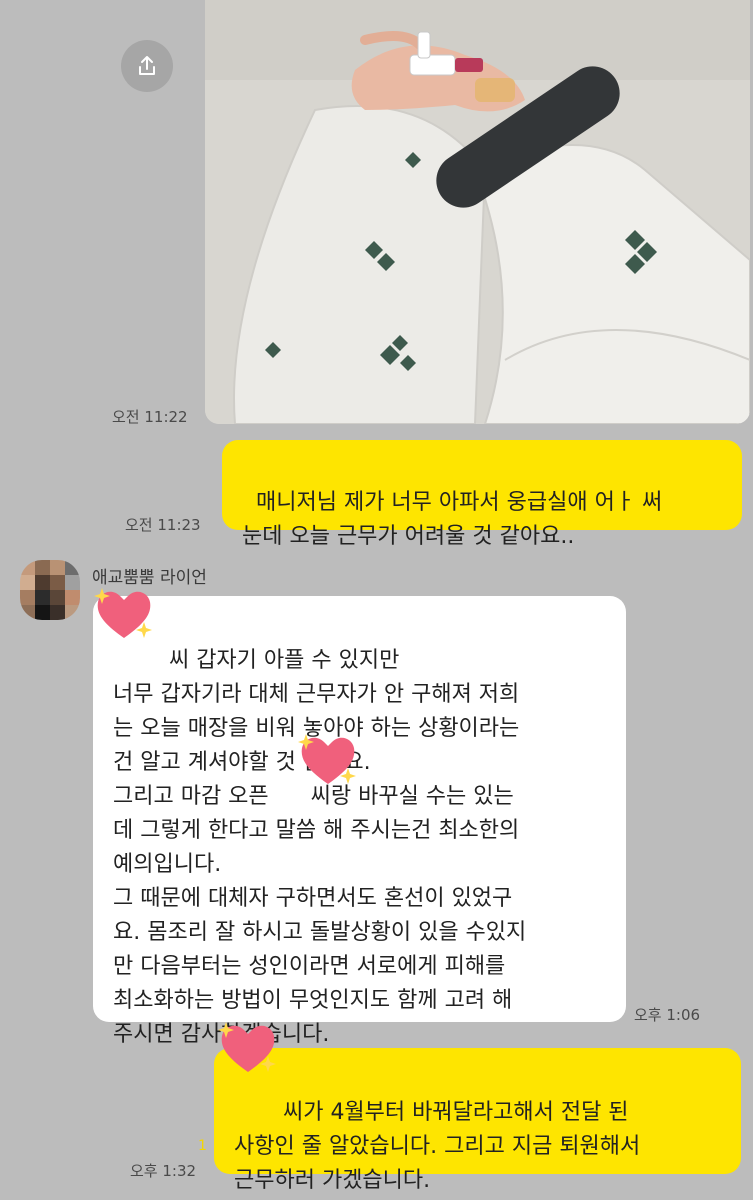  Describe the element at coordinates (667, 1015) in the screenshot. I see `message-time: 오후 1:06` at that location.